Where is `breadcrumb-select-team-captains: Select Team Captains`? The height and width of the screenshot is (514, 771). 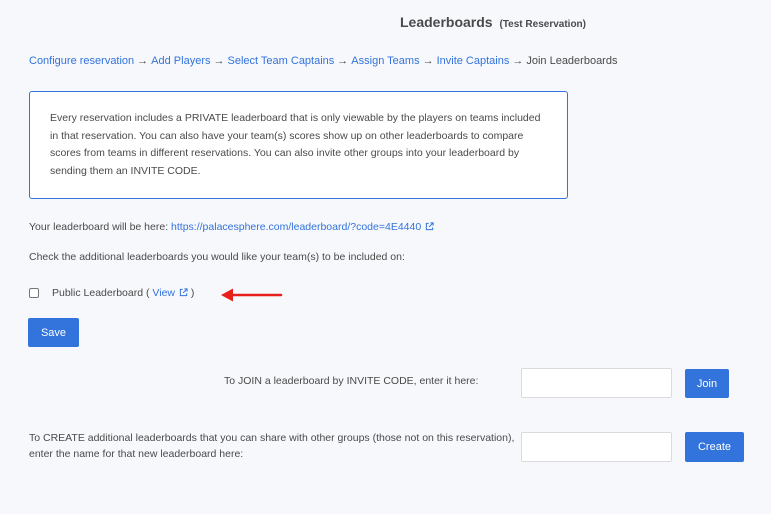 breadcrumb-select-team-captains: Select Team Captains is located at coordinates (280, 61).